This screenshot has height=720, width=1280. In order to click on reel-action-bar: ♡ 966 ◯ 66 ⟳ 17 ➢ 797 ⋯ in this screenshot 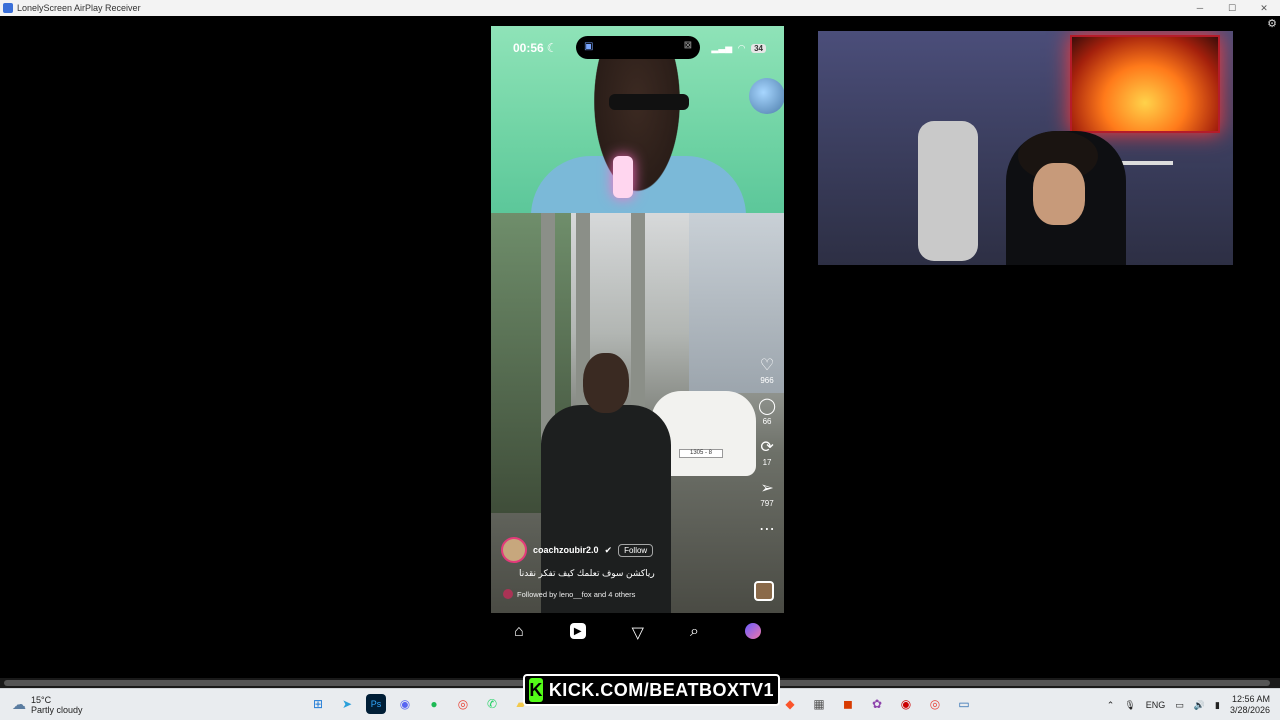, I will do `click(767, 448)`.